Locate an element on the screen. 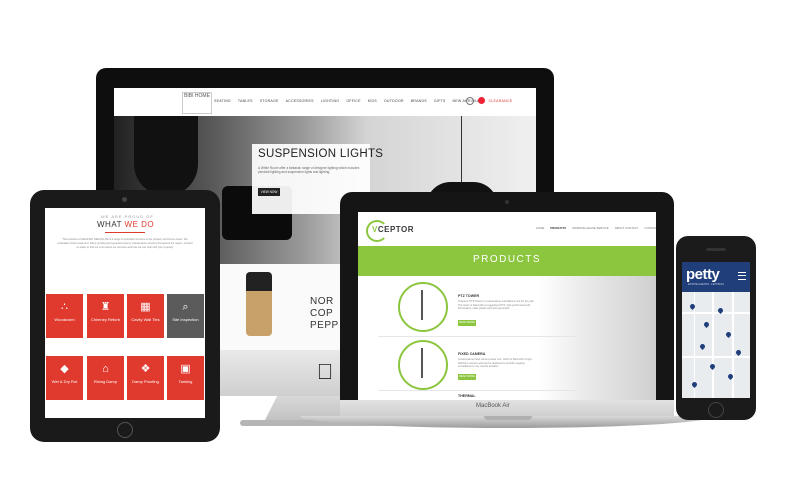 The image size is (800, 483). imac-site-logo: BIBI HOME is located at coordinates (197, 103).